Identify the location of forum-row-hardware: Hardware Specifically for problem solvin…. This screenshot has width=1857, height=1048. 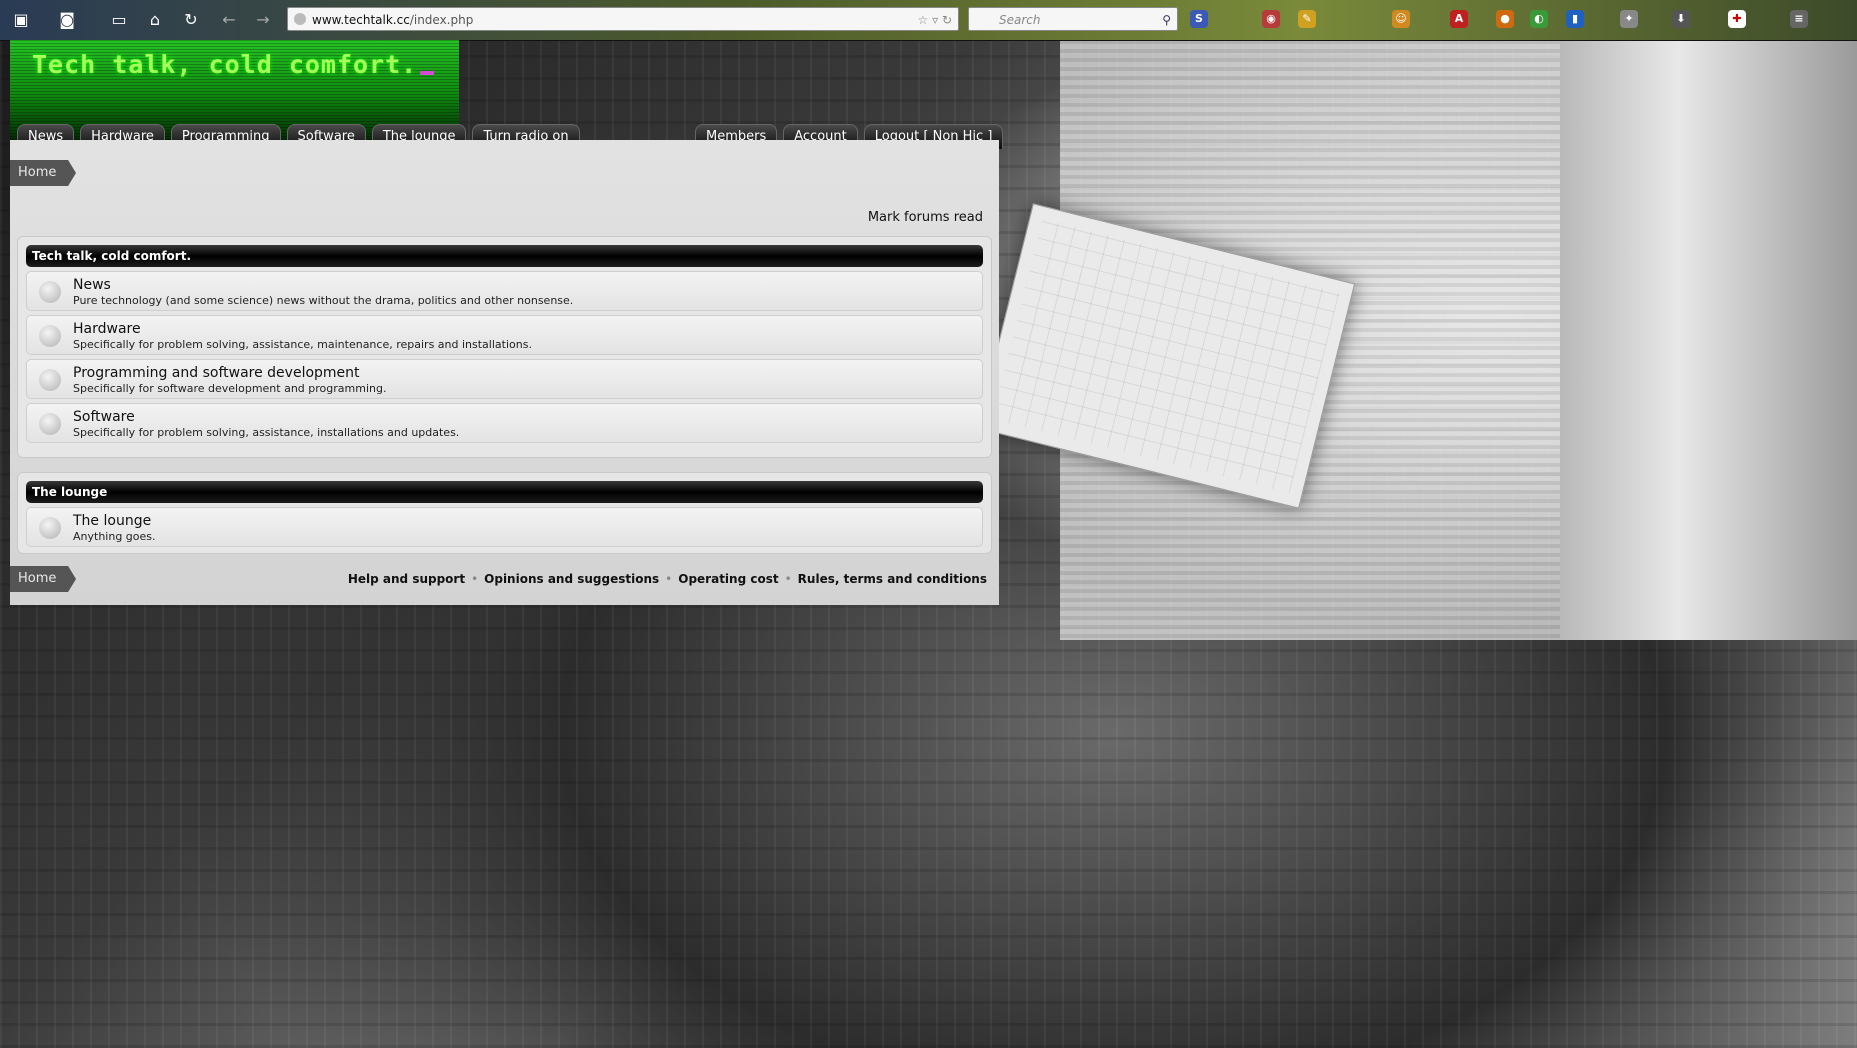
(504, 335).